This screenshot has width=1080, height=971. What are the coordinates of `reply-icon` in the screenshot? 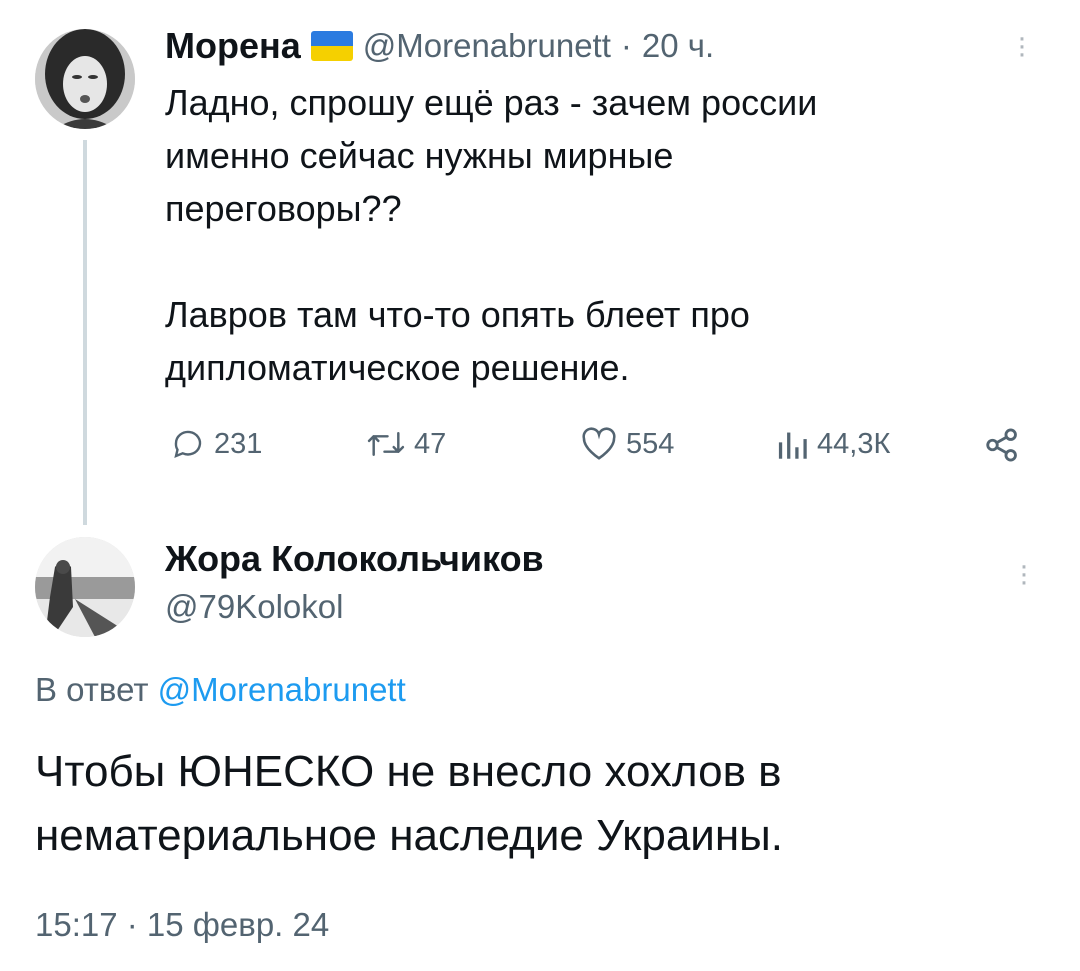 It's located at (188, 444).